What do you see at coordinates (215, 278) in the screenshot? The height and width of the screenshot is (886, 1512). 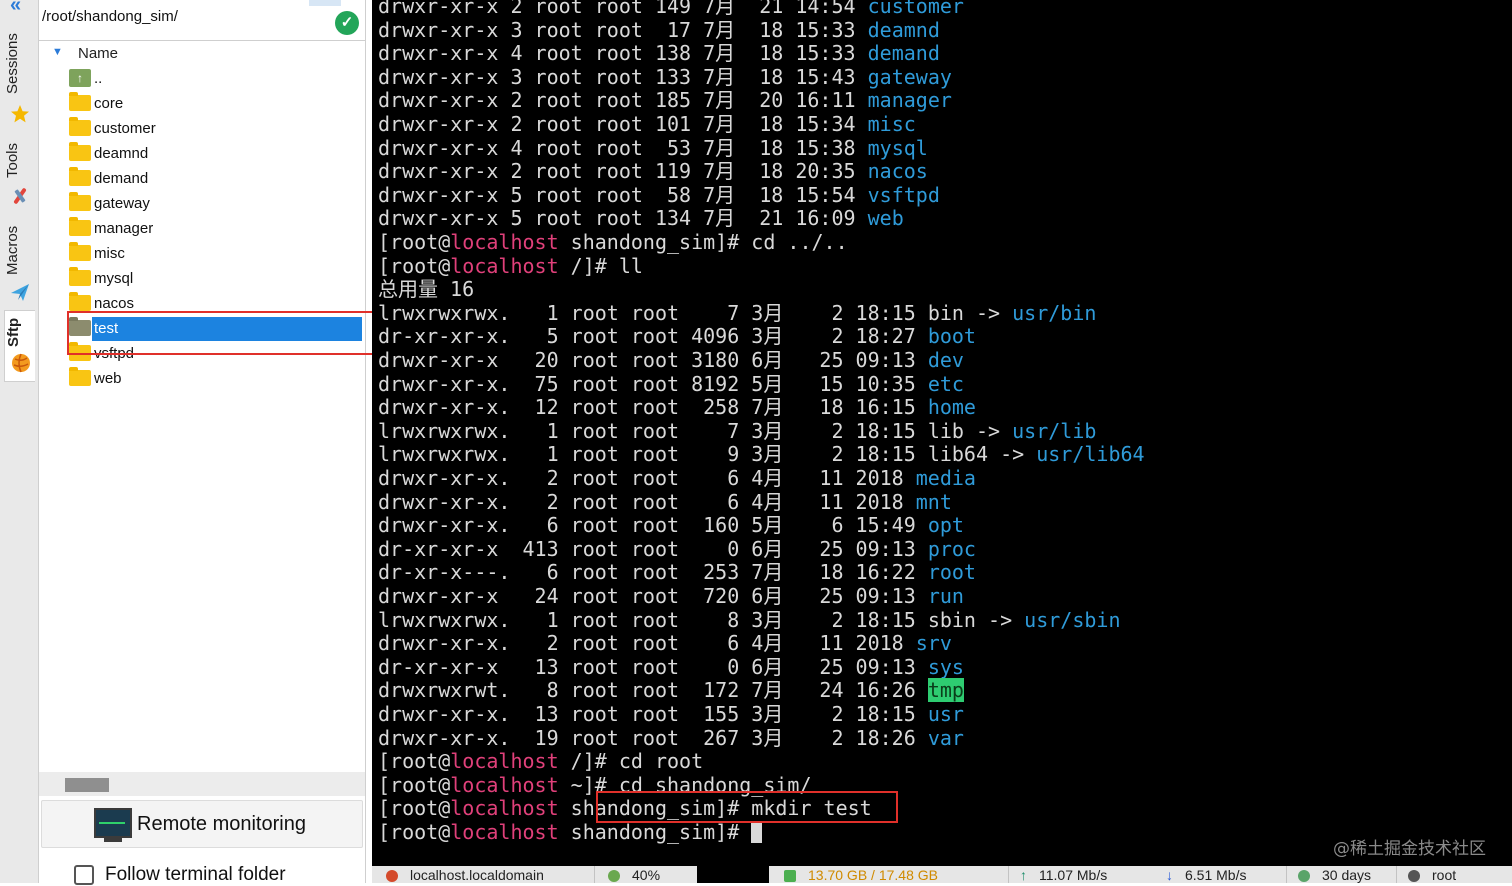 I see `file-row-mysql: mysql` at bounding box center [215, 278].